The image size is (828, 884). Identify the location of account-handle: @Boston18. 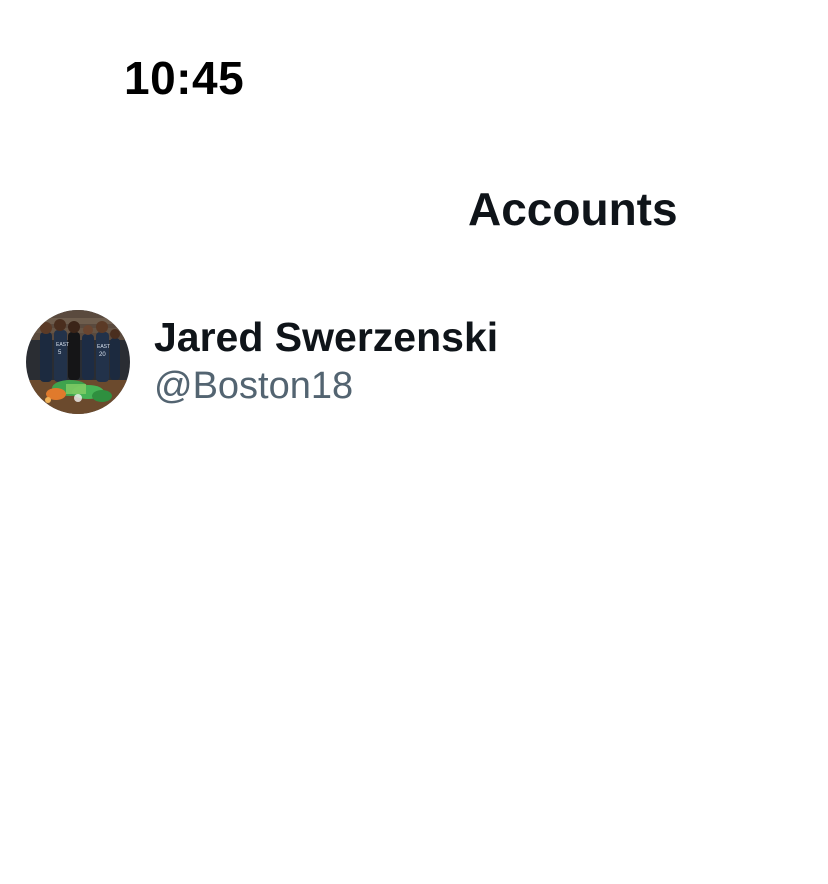
(254, 386).